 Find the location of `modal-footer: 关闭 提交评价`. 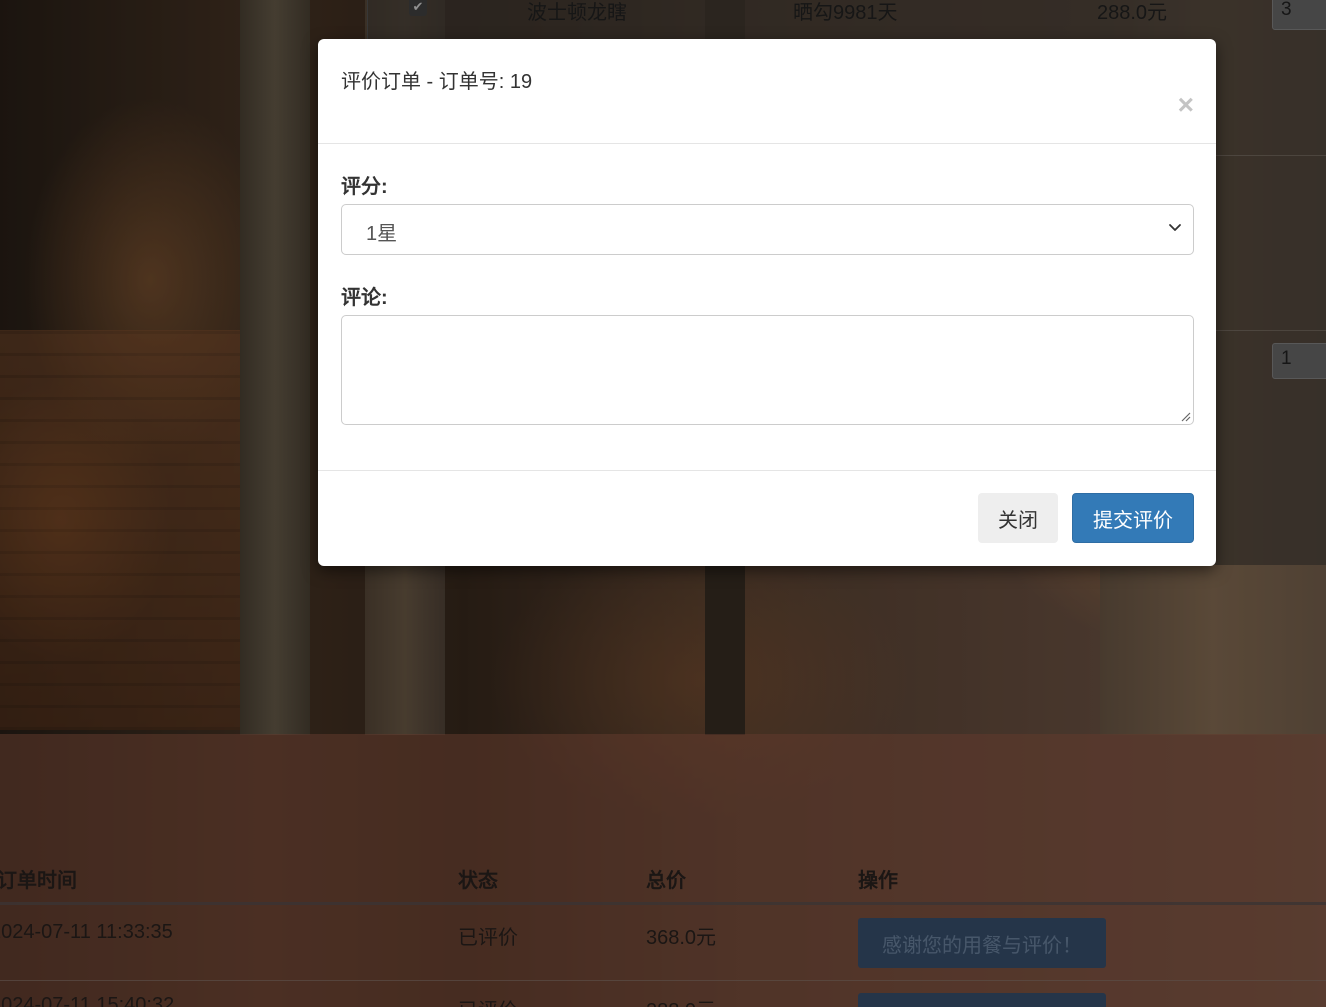

modal-footer: 关闭 提交评价 is located at coordinates (767, 517).